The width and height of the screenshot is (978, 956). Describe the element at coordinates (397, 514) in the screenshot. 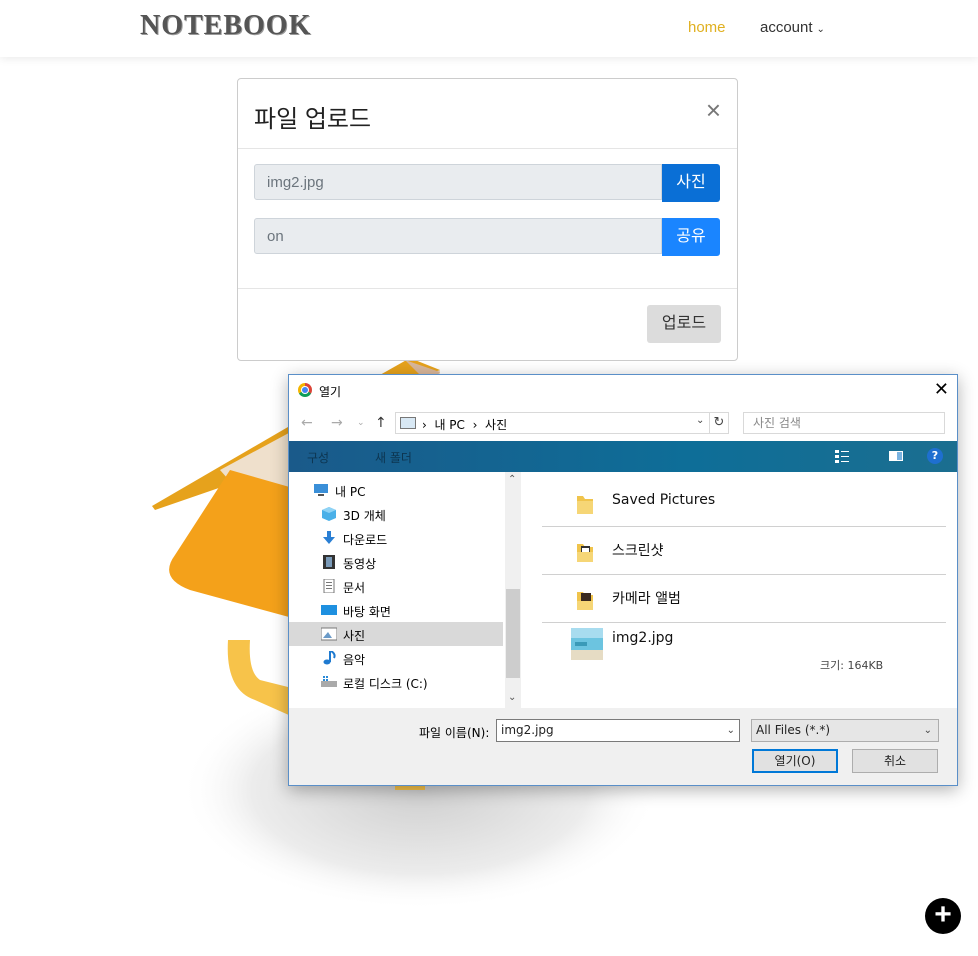

I see `tree-item-3d-objects: 3D 개체` at that location.